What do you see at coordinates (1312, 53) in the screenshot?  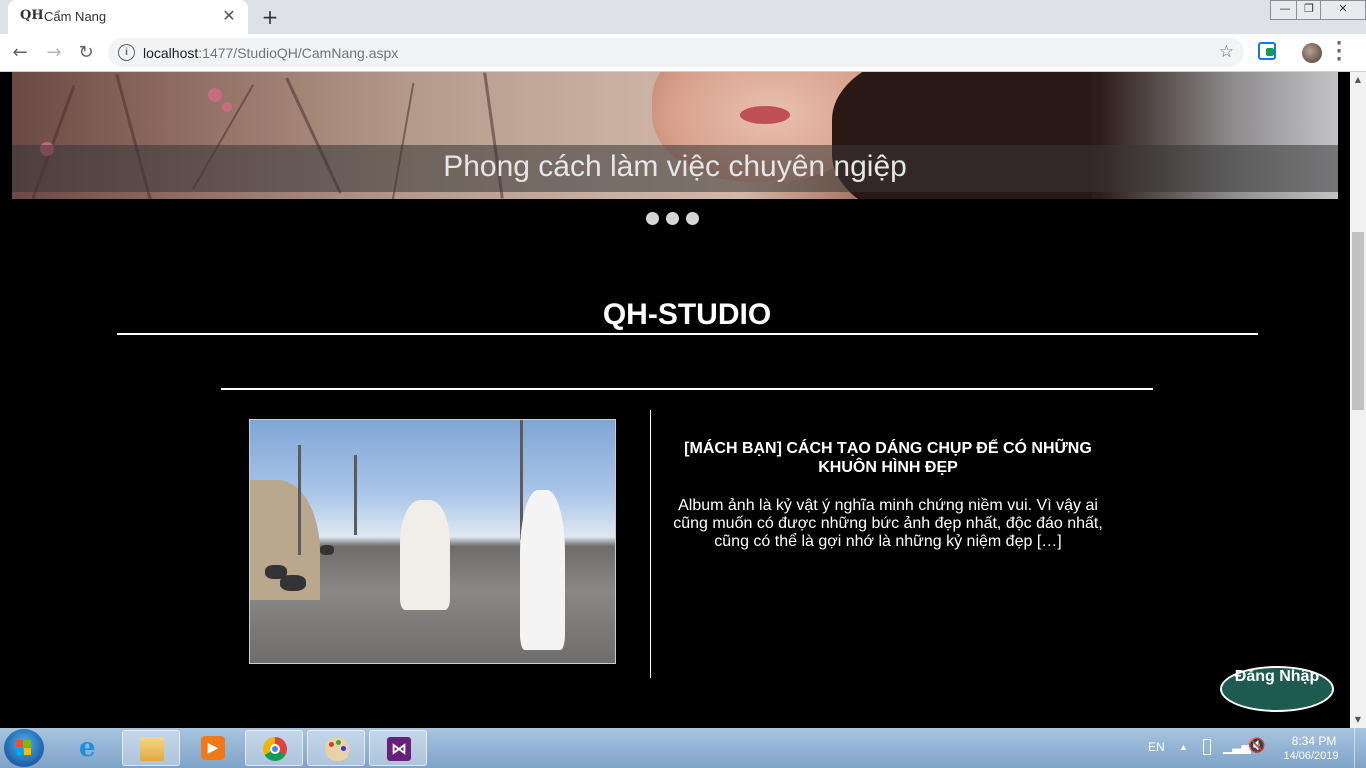 I see `profile-avatar` at bounding box center [1312, 53].